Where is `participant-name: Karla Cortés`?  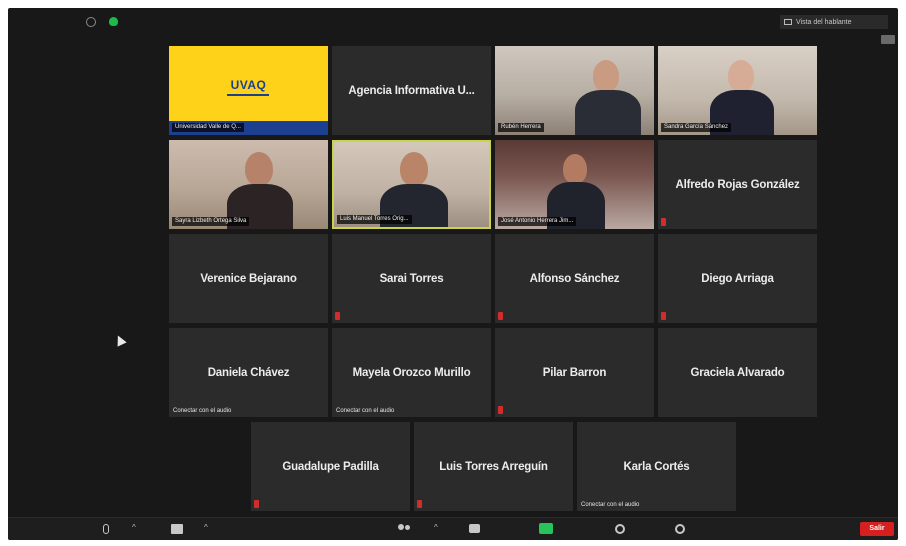
participant-name: Karla Cortés is located at coordinates (656, 466).